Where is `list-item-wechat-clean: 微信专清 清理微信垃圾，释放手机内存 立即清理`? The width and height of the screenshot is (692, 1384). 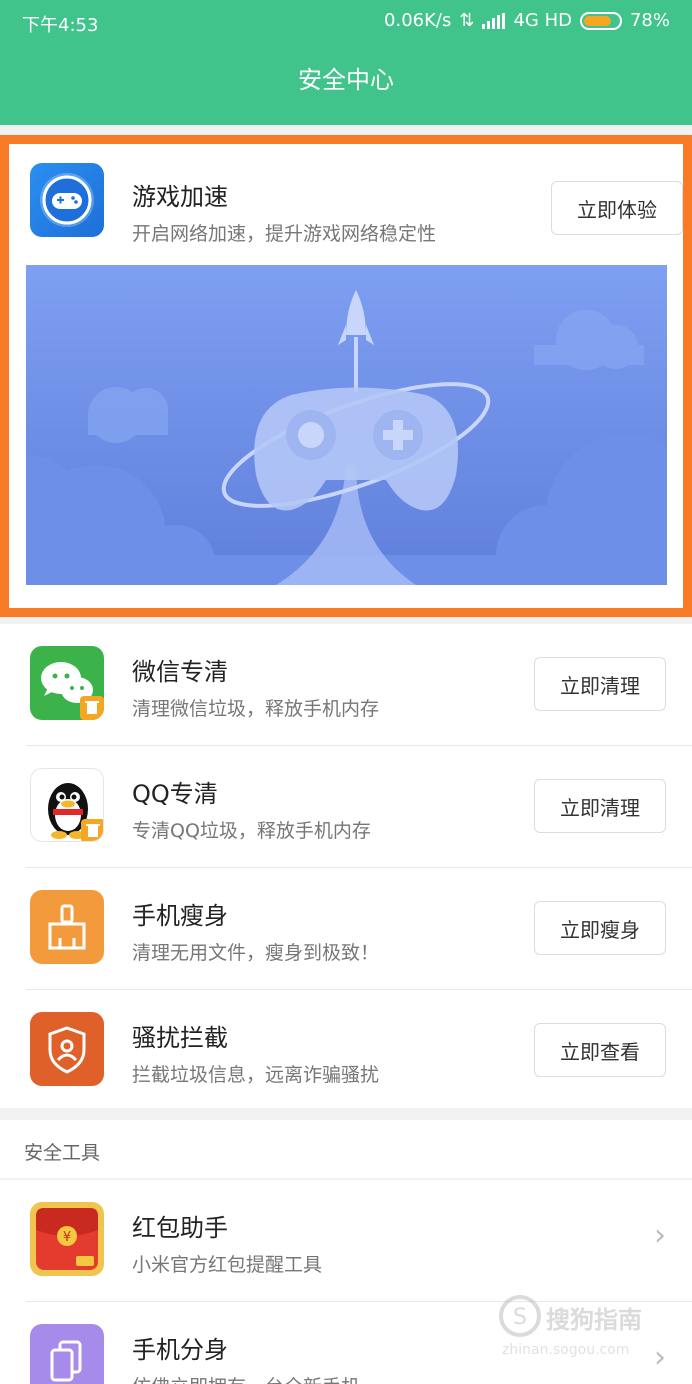
list-item-wechat-clean: 微信专清 清理微信垃圾，释放手机内存 立即清理 is located at coordinates (346, 685).